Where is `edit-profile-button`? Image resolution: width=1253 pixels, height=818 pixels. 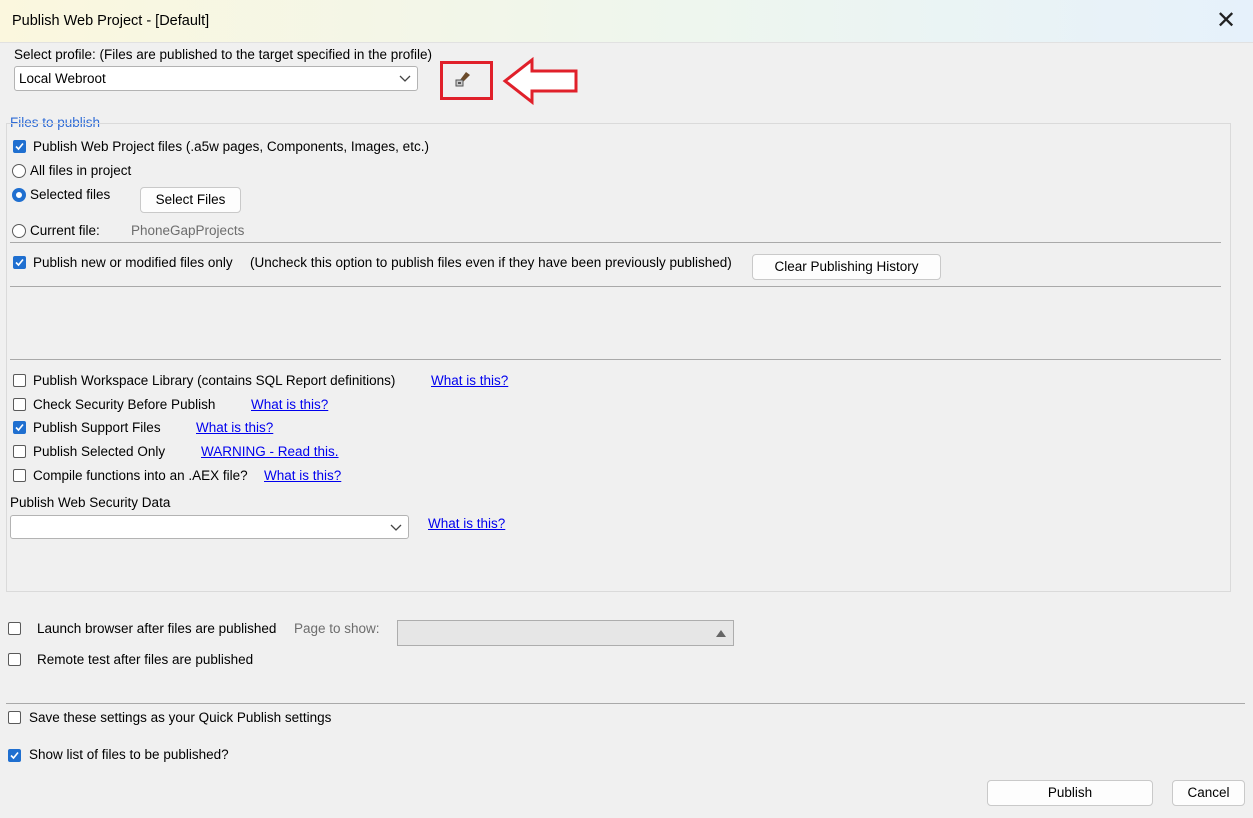
edit-profile-button is located at coordinates (463, 80).